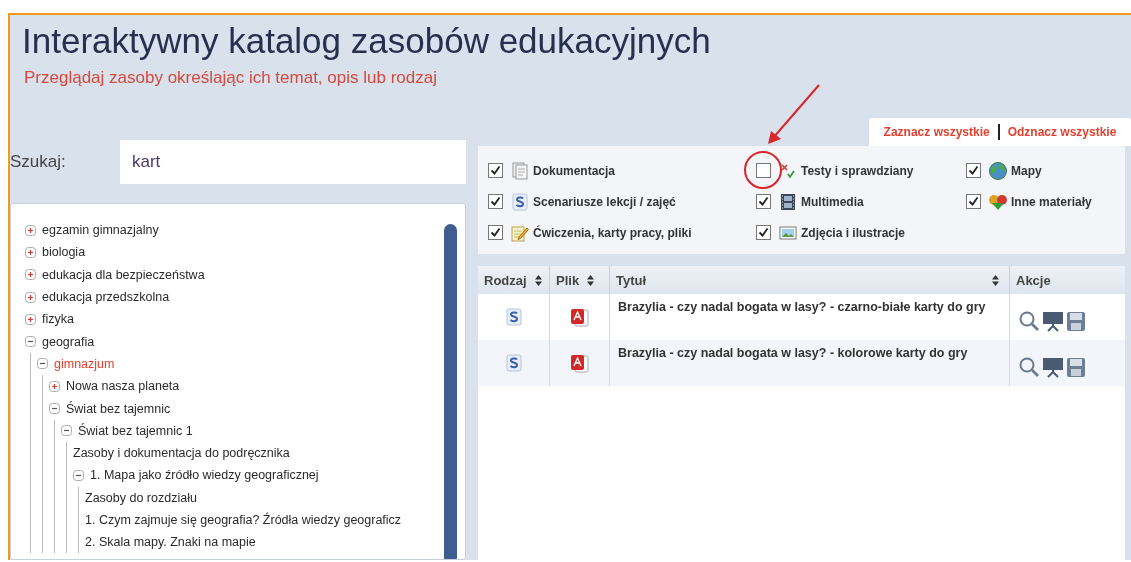  I want to click on film-strip-icon, so click(788, 201).